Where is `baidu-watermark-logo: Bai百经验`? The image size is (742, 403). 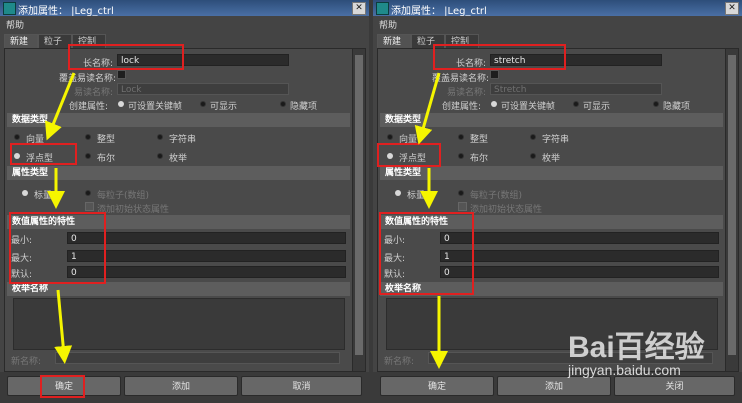
baidu-watermark-logo: Bai百经验 is located at coordinates (636, 347).